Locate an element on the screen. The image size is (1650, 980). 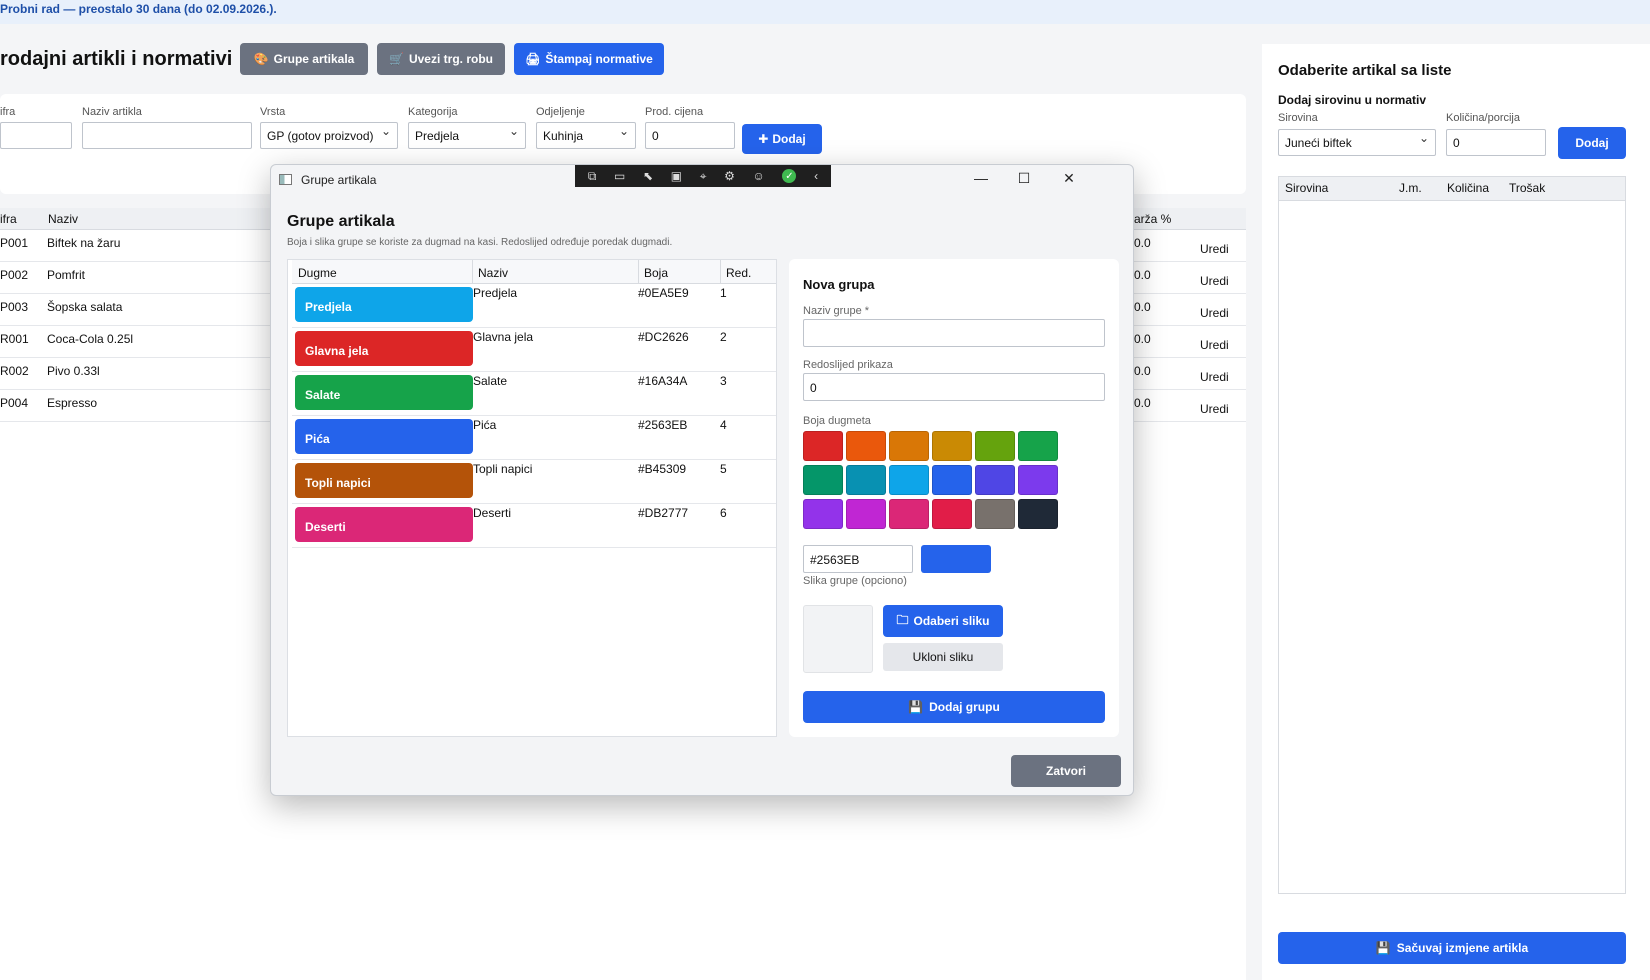
group-row: Topli napici Topli napici #B45309 5 is located at coordinates (534, 482).